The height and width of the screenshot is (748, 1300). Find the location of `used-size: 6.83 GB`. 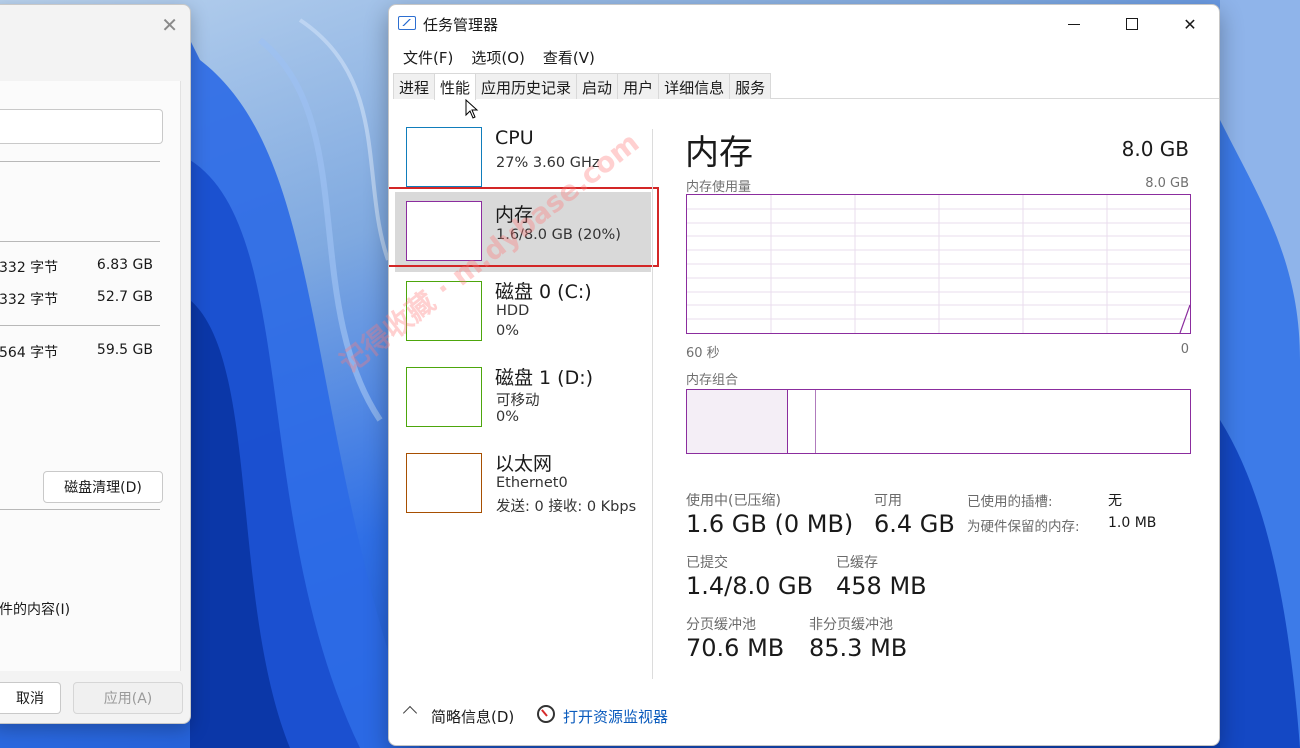

used-size: 6.83 GB is located at coordinates (124, 265).